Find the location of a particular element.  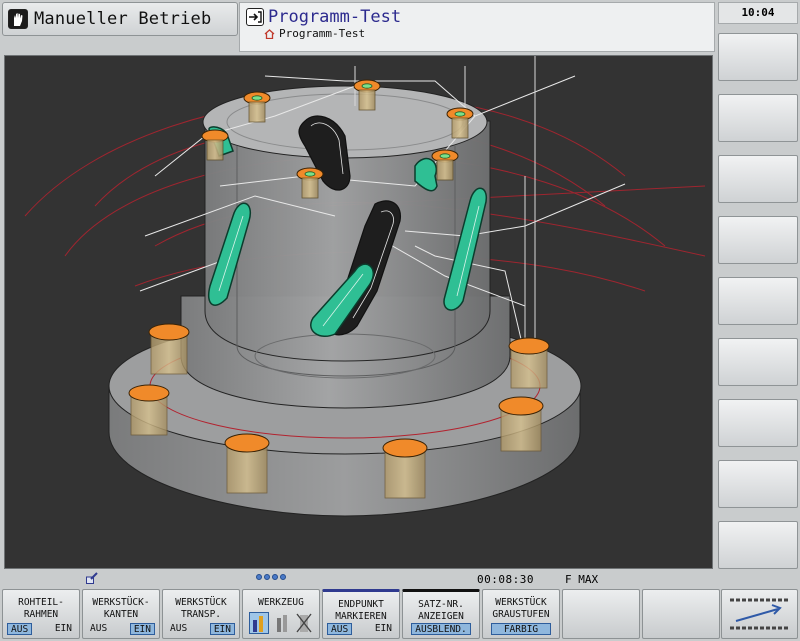

switch-workpiece-grayscale: FARBIG is located at coordinates (521, 629).